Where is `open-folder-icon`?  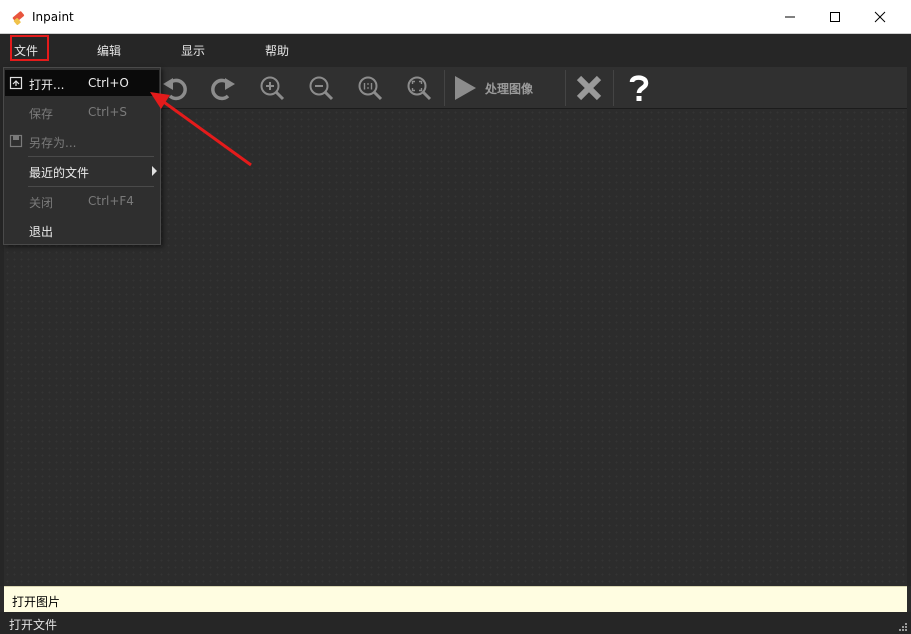
open-folder-icon is located at coordinates (16, 83).